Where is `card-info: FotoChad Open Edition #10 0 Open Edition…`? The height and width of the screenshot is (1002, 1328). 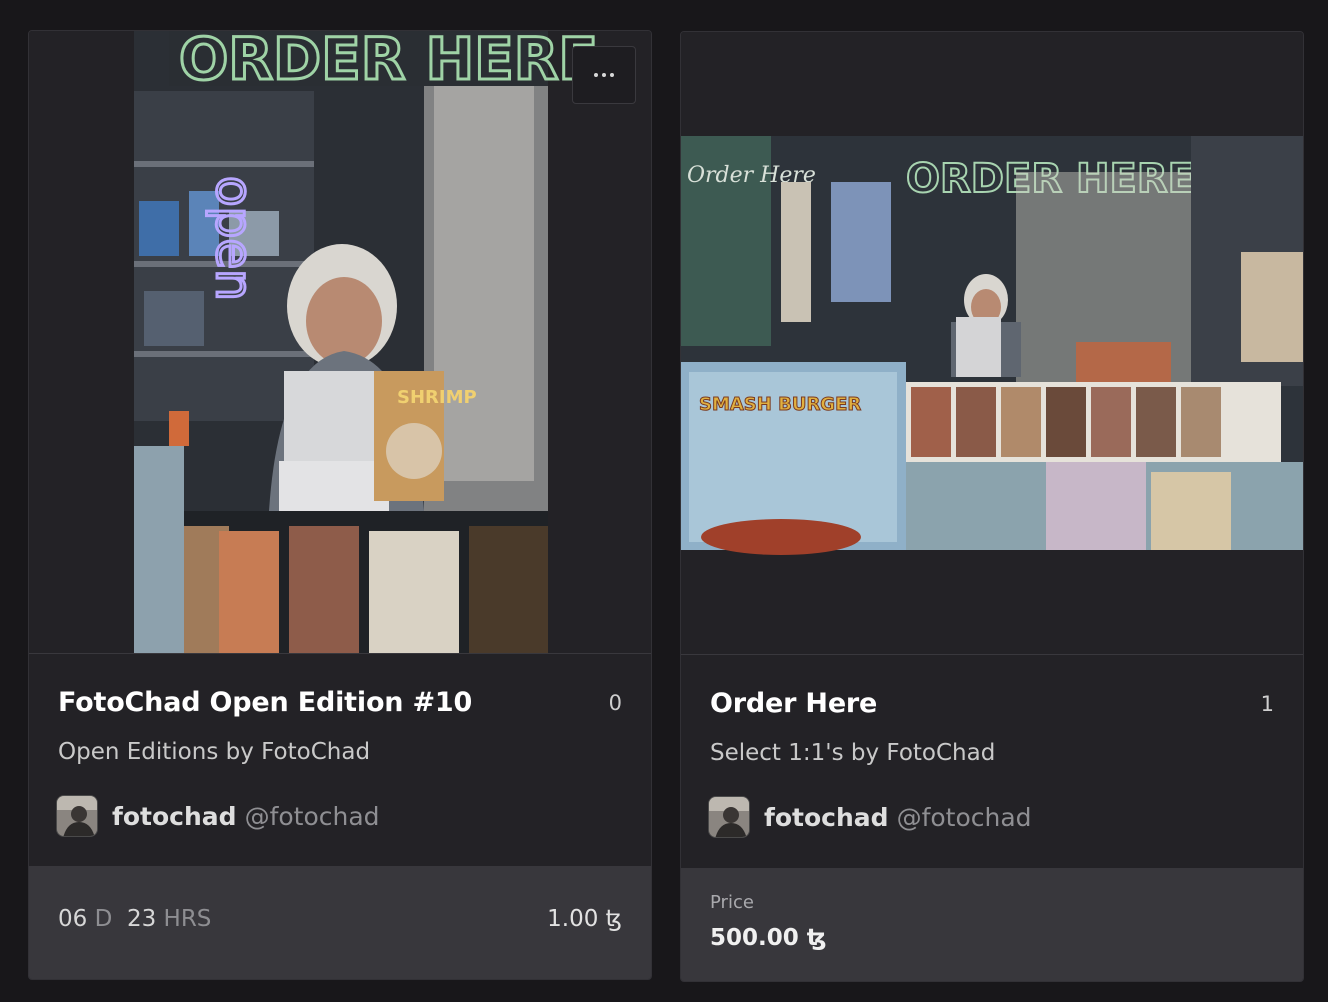 card-info: FotoChad Open Edition #10 0 Open Edition… is located at coordinates (340, 760).